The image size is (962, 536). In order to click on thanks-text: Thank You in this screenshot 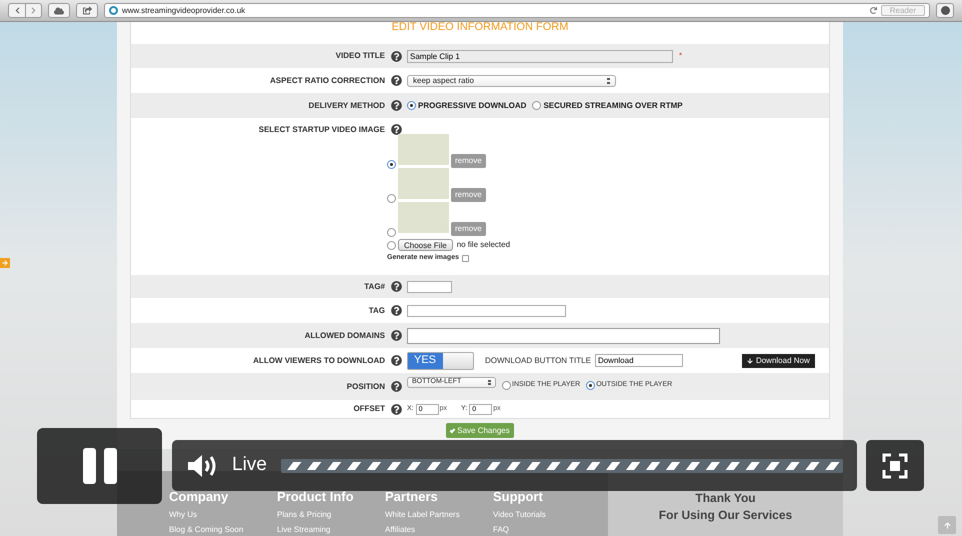, I will do `click(725, 498)`.